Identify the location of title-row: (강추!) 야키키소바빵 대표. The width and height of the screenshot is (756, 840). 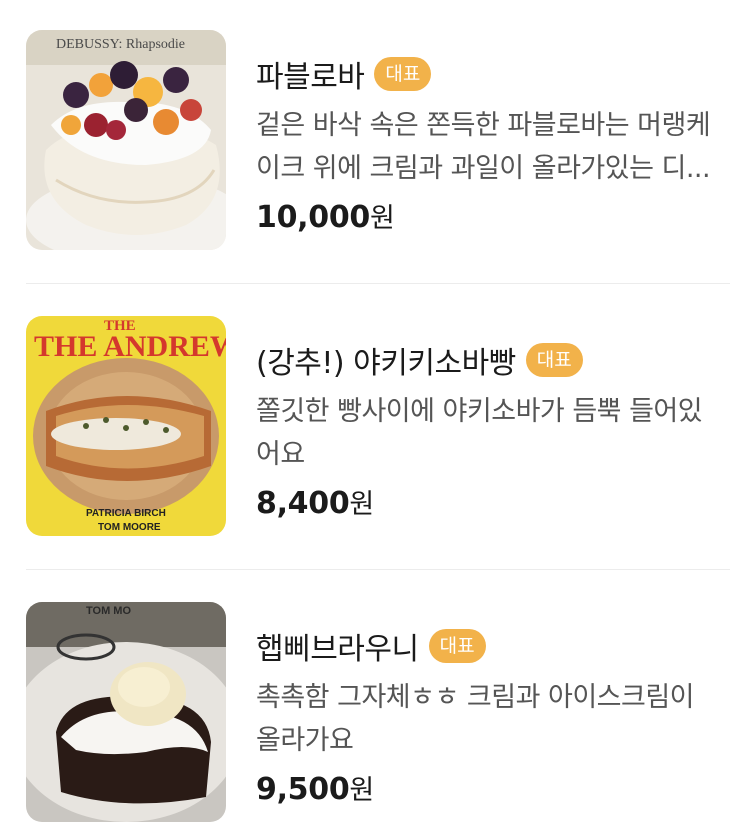
(496, 360).